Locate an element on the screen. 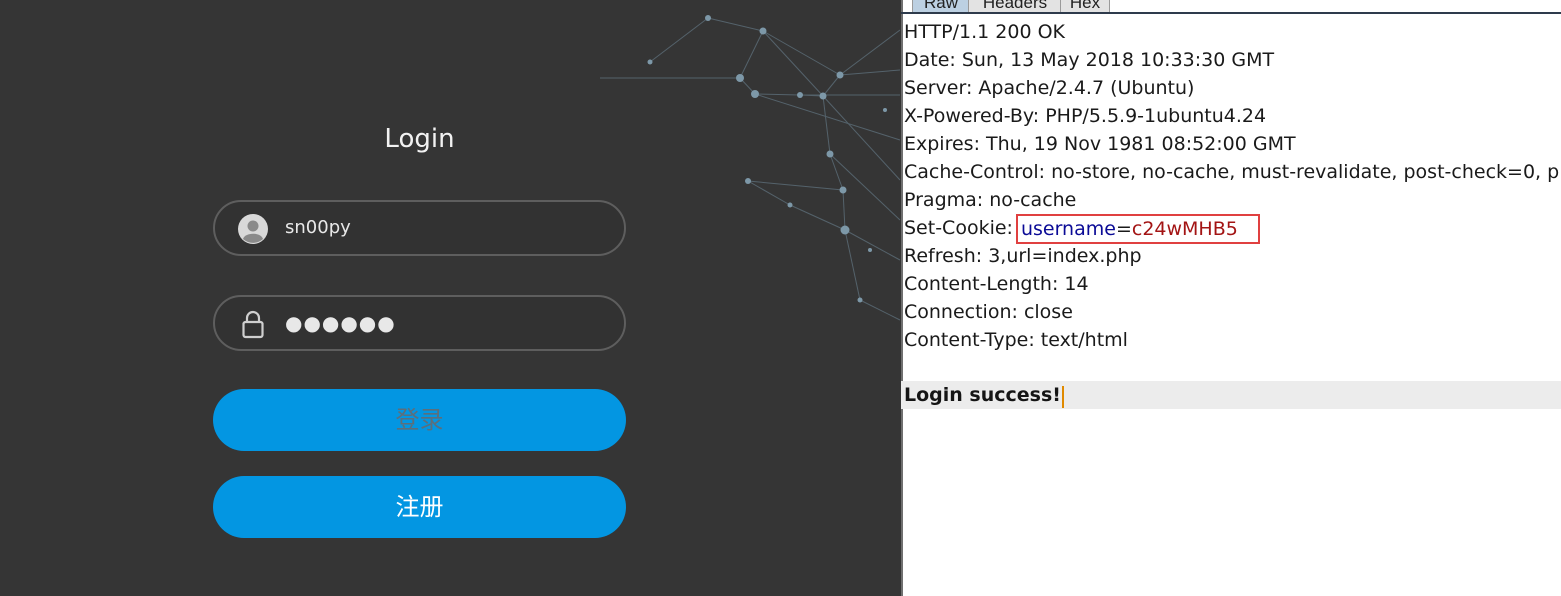 Image resolution: width=1561 pixels, height=596 pixels. header-expires: Expires: Thu, 19 Nov 1981 08:52:00 GMT is located at coordinates (1100, 144).